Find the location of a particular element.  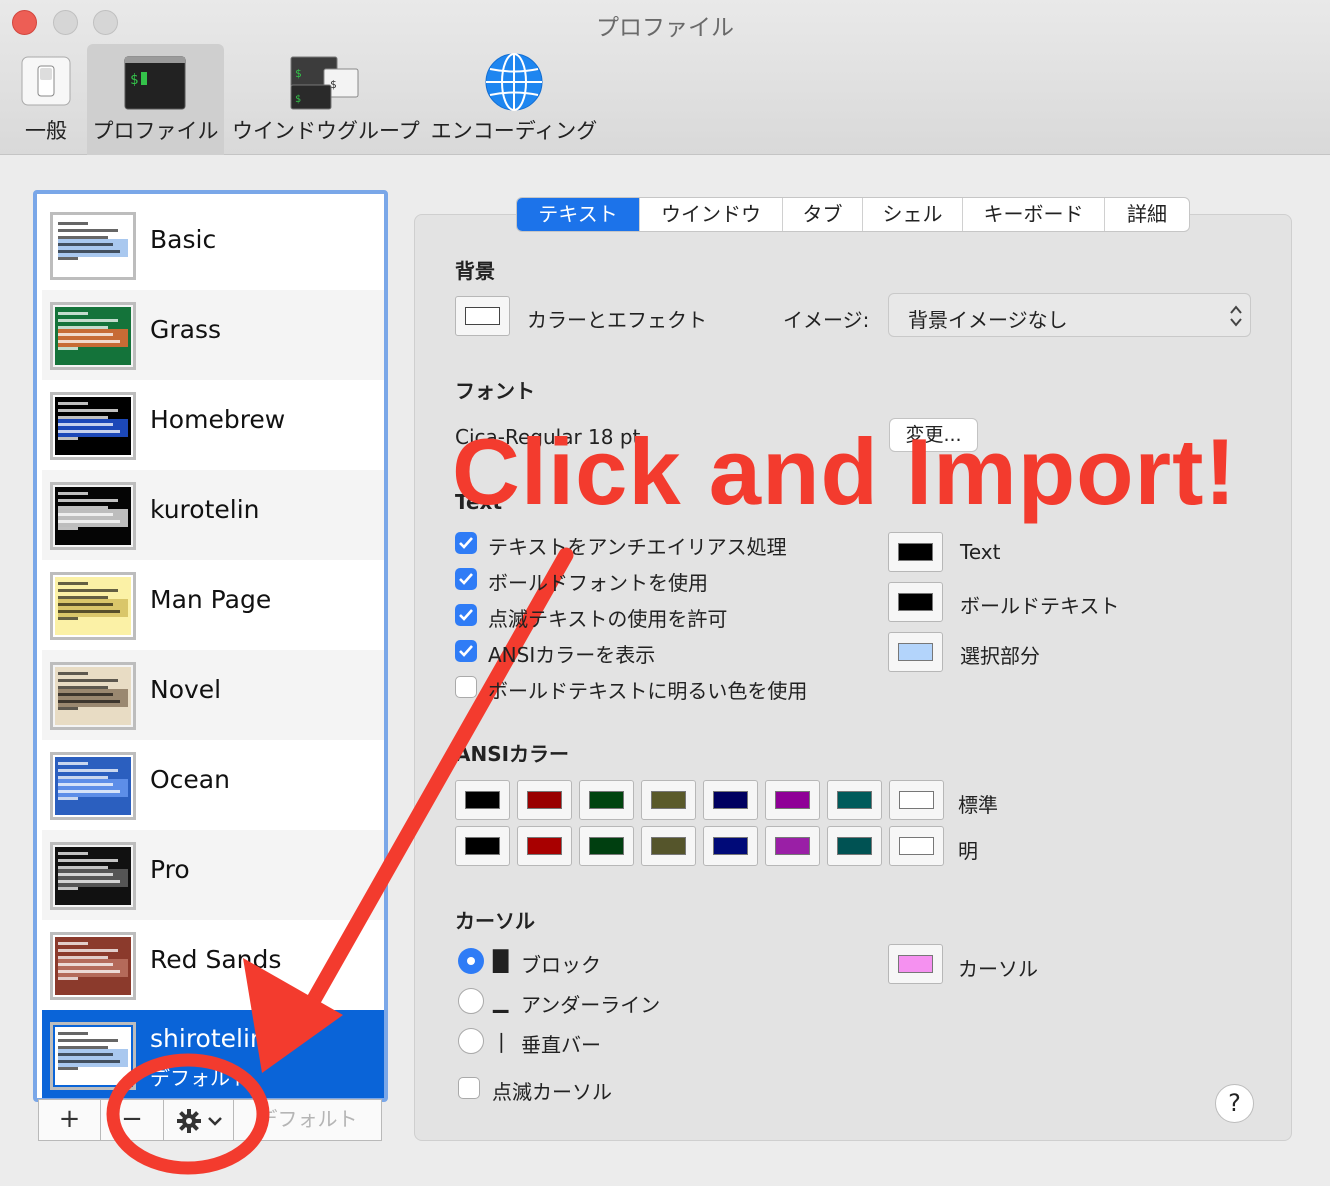

updown-chevron-icon is located at coordinates (1236, 316).